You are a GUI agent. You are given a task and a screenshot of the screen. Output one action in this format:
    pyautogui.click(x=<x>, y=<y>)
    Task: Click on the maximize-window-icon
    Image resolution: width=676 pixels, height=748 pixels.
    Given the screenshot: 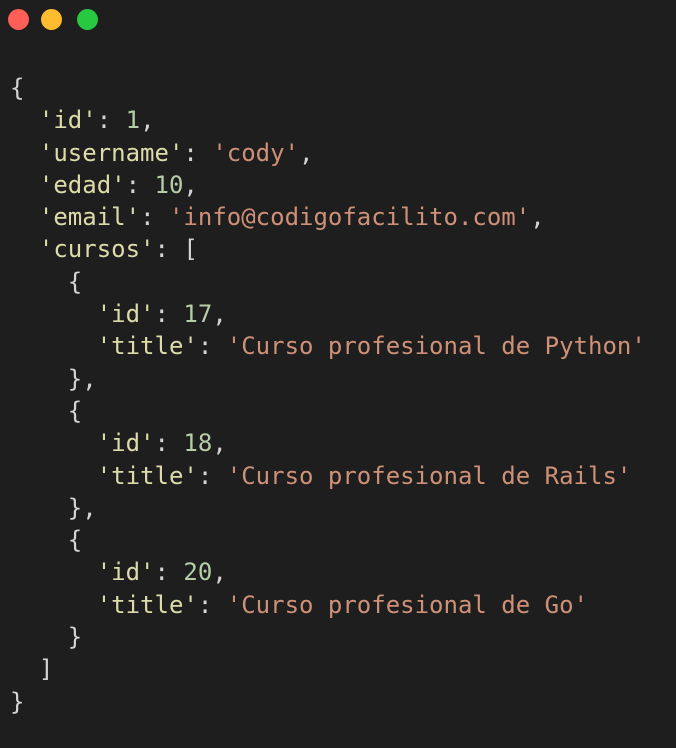 What is the action you would take?
    pyautogui.click(x=87, y=19)
    